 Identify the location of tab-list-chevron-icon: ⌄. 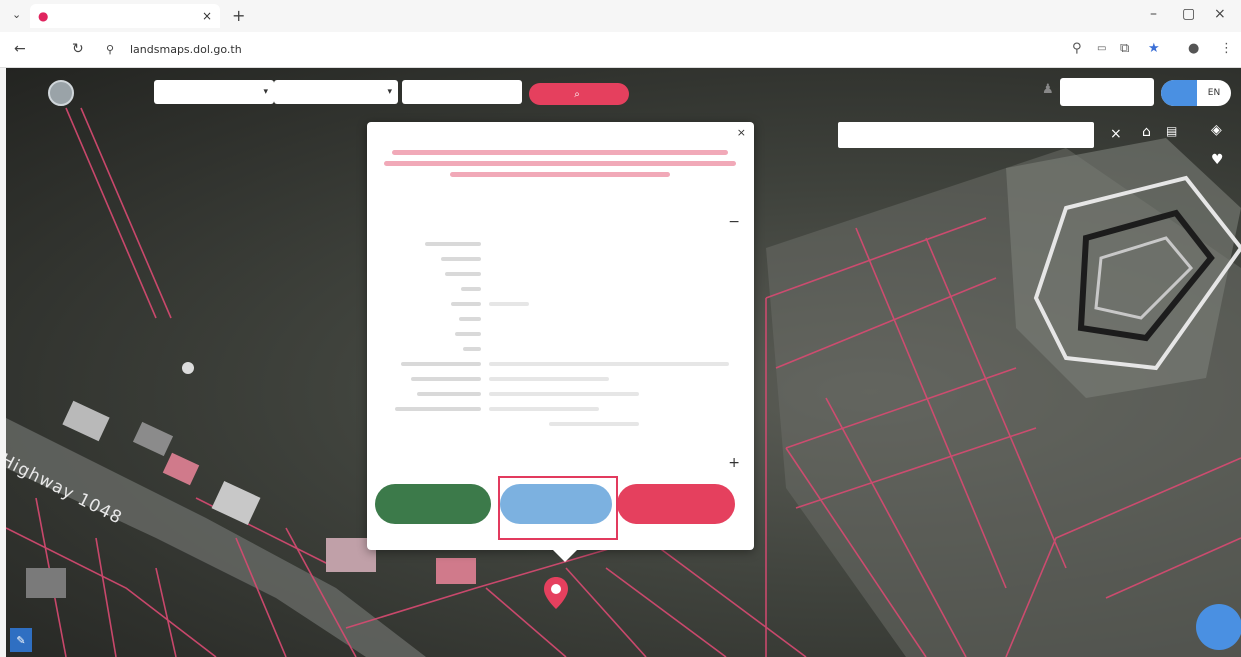
(16, 14).